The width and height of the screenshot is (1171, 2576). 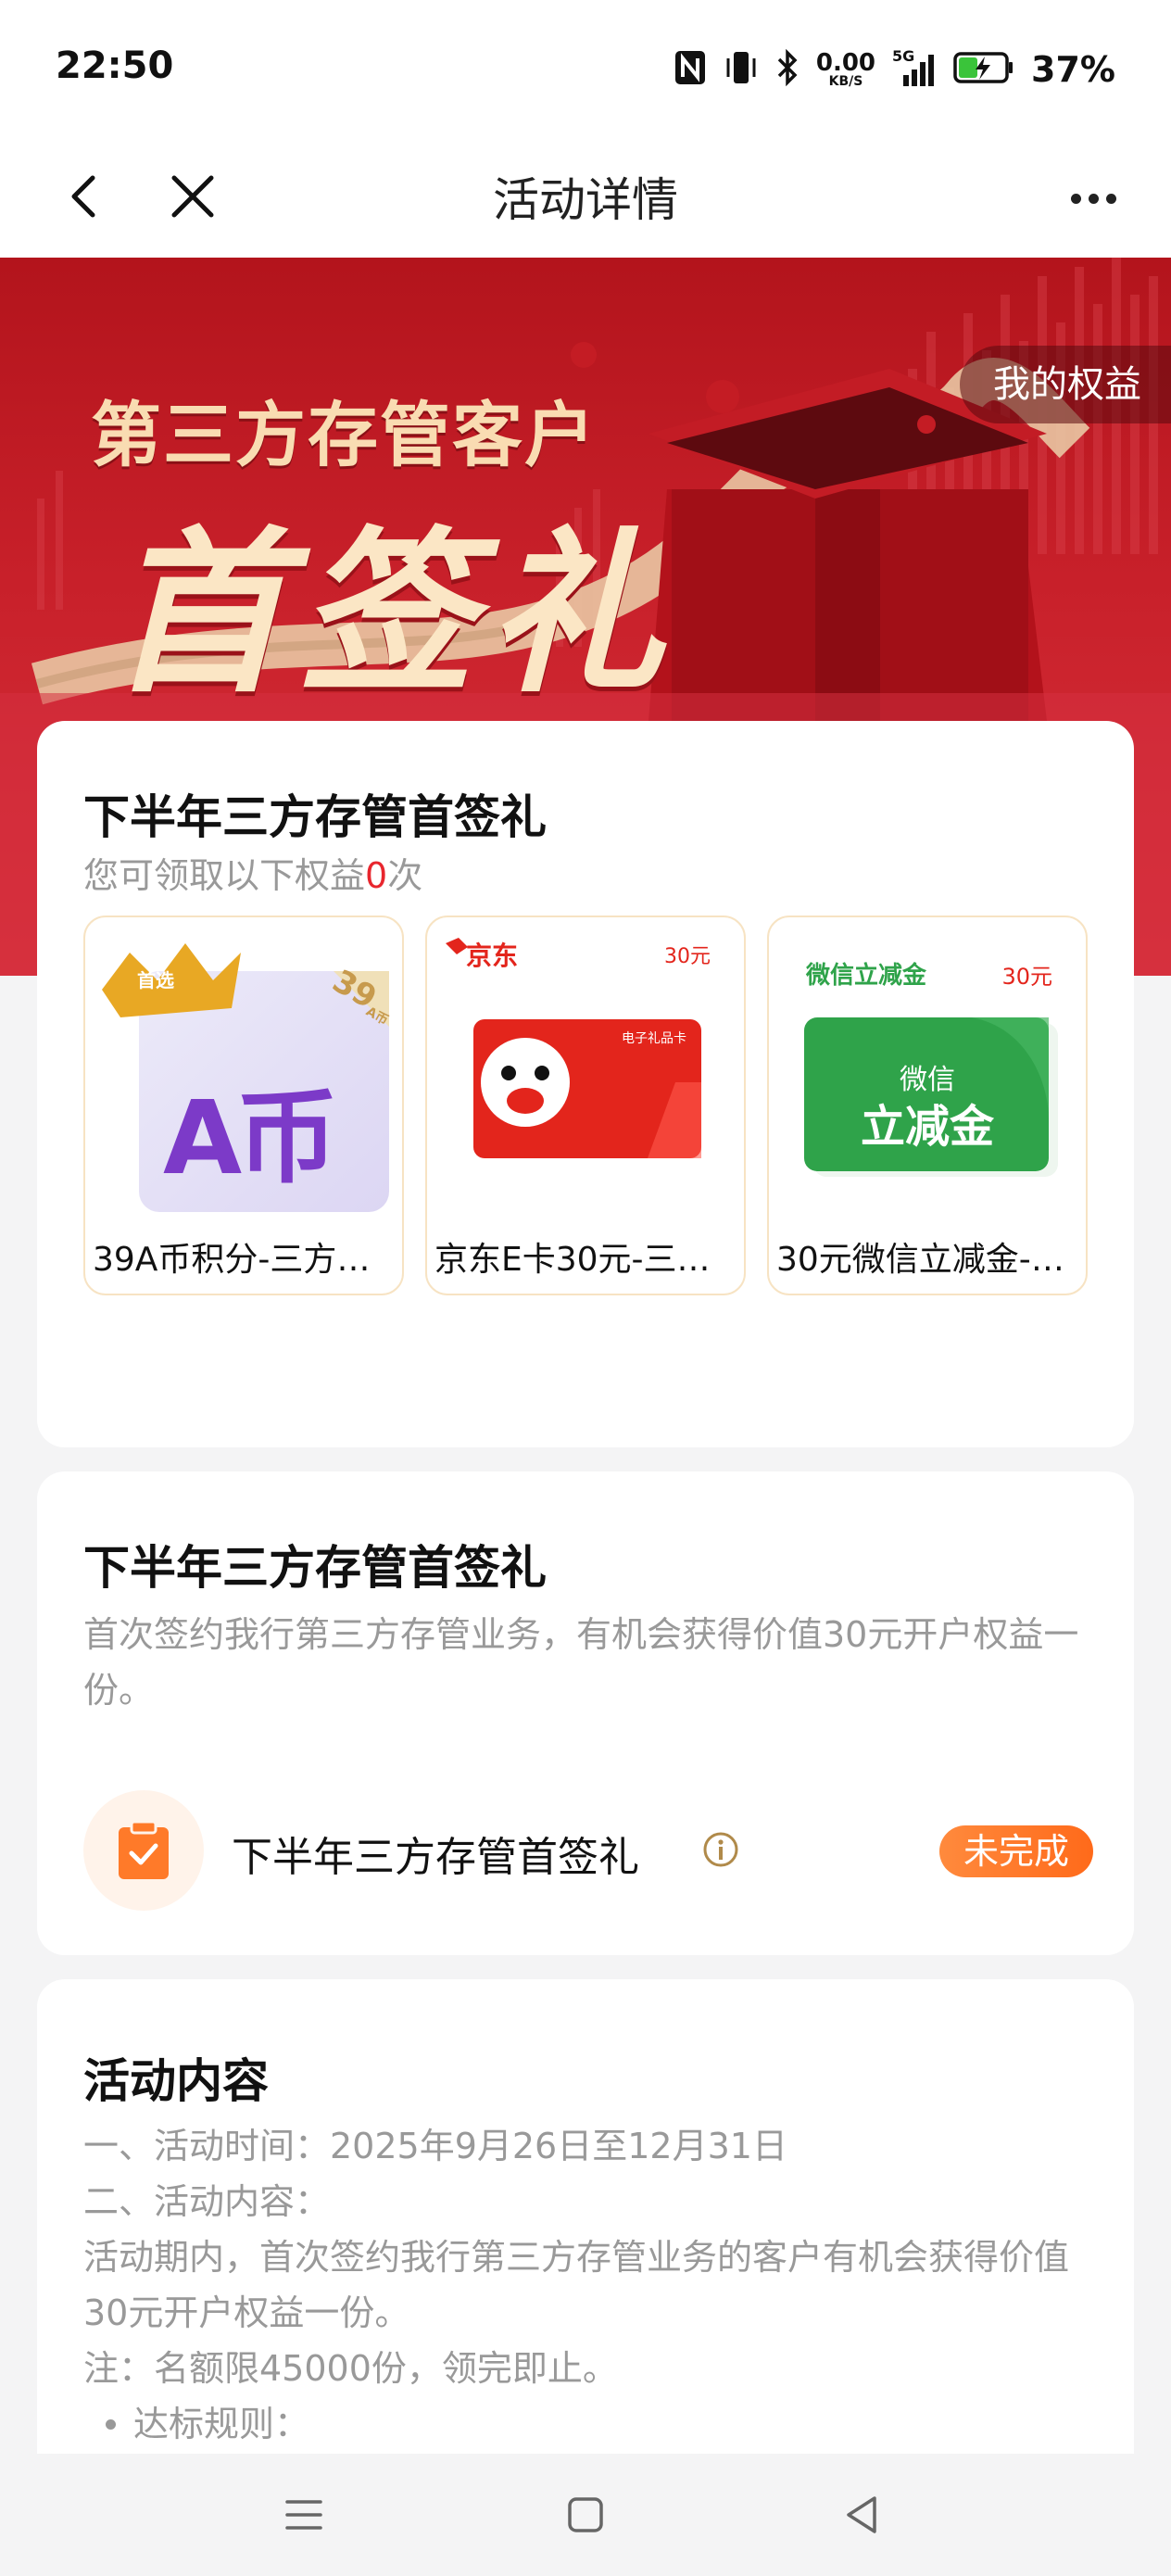 What do you see at coordinates (315, 817) in the screenshot?
I see `rewards-card-title: 下半年三方存管首签礼` at bounding box center [315, 817].